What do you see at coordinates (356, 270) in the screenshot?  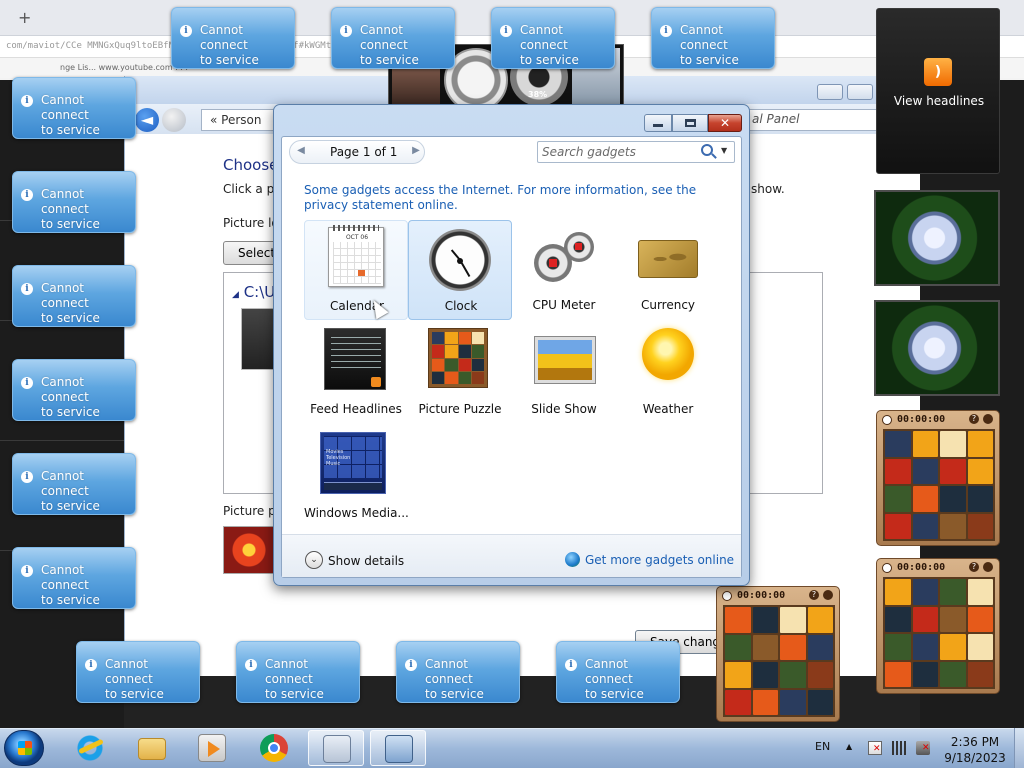 I see `gadget-calendar: OCT 06 Calendar` at bounding box center [356, 270].